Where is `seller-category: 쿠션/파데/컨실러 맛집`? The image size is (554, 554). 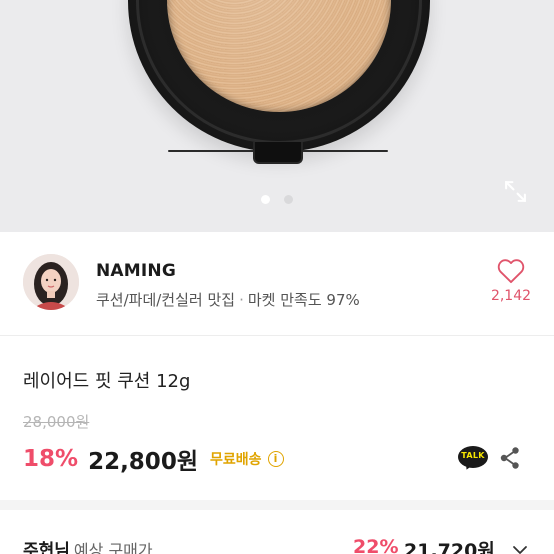 seller-category: 쿠션/파데/컨실러 맛집 is located at coordinates (166, 300).